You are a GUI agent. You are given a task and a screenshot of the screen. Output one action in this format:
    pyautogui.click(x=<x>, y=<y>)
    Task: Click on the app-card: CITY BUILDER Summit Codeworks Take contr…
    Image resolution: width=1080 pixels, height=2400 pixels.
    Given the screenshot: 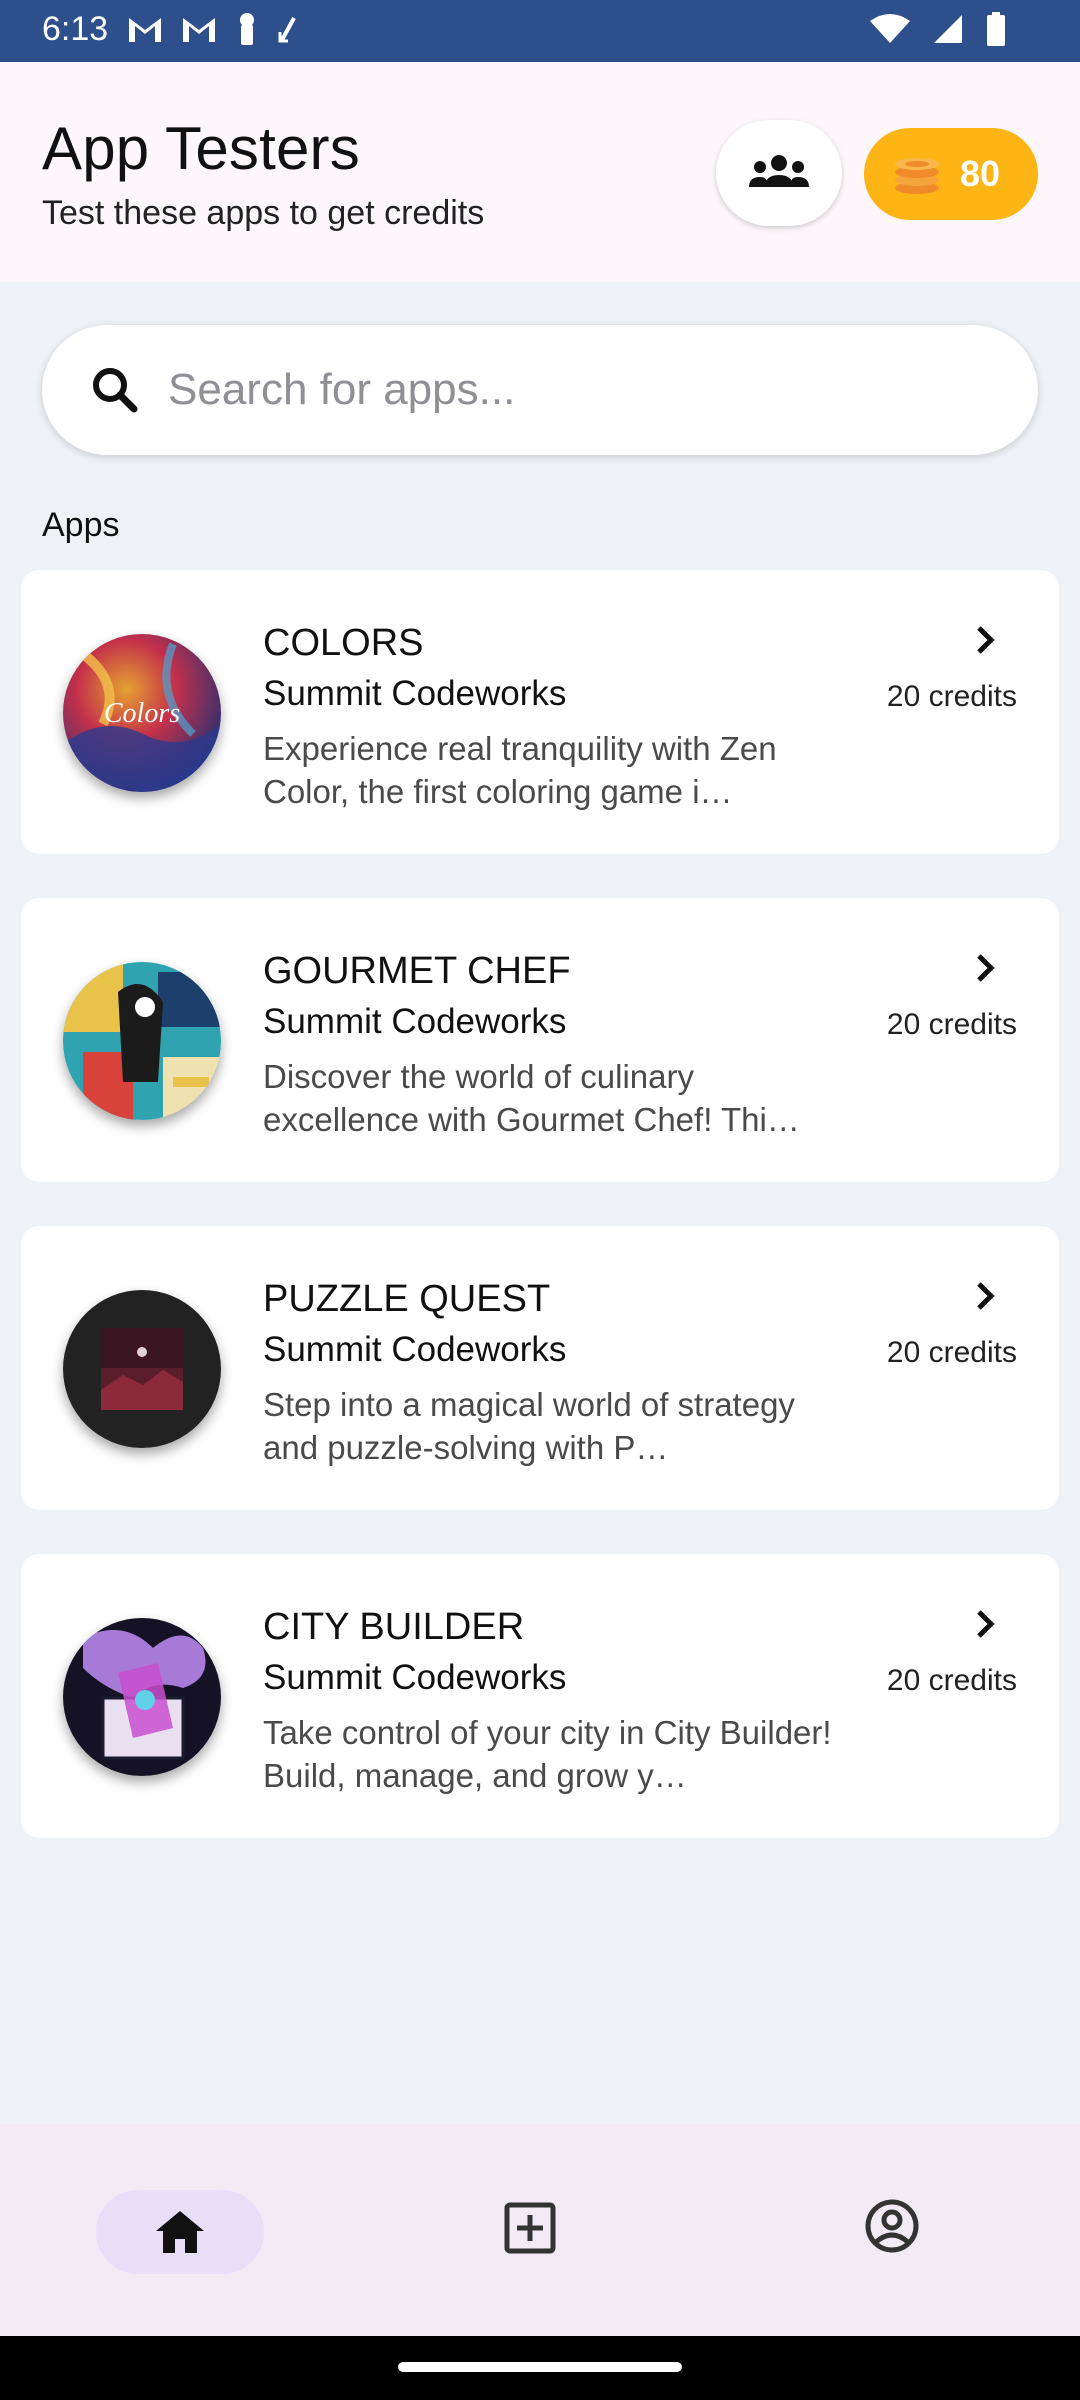 What is the action you would take?
    pyautogui.click(x=540, y=1696)
    